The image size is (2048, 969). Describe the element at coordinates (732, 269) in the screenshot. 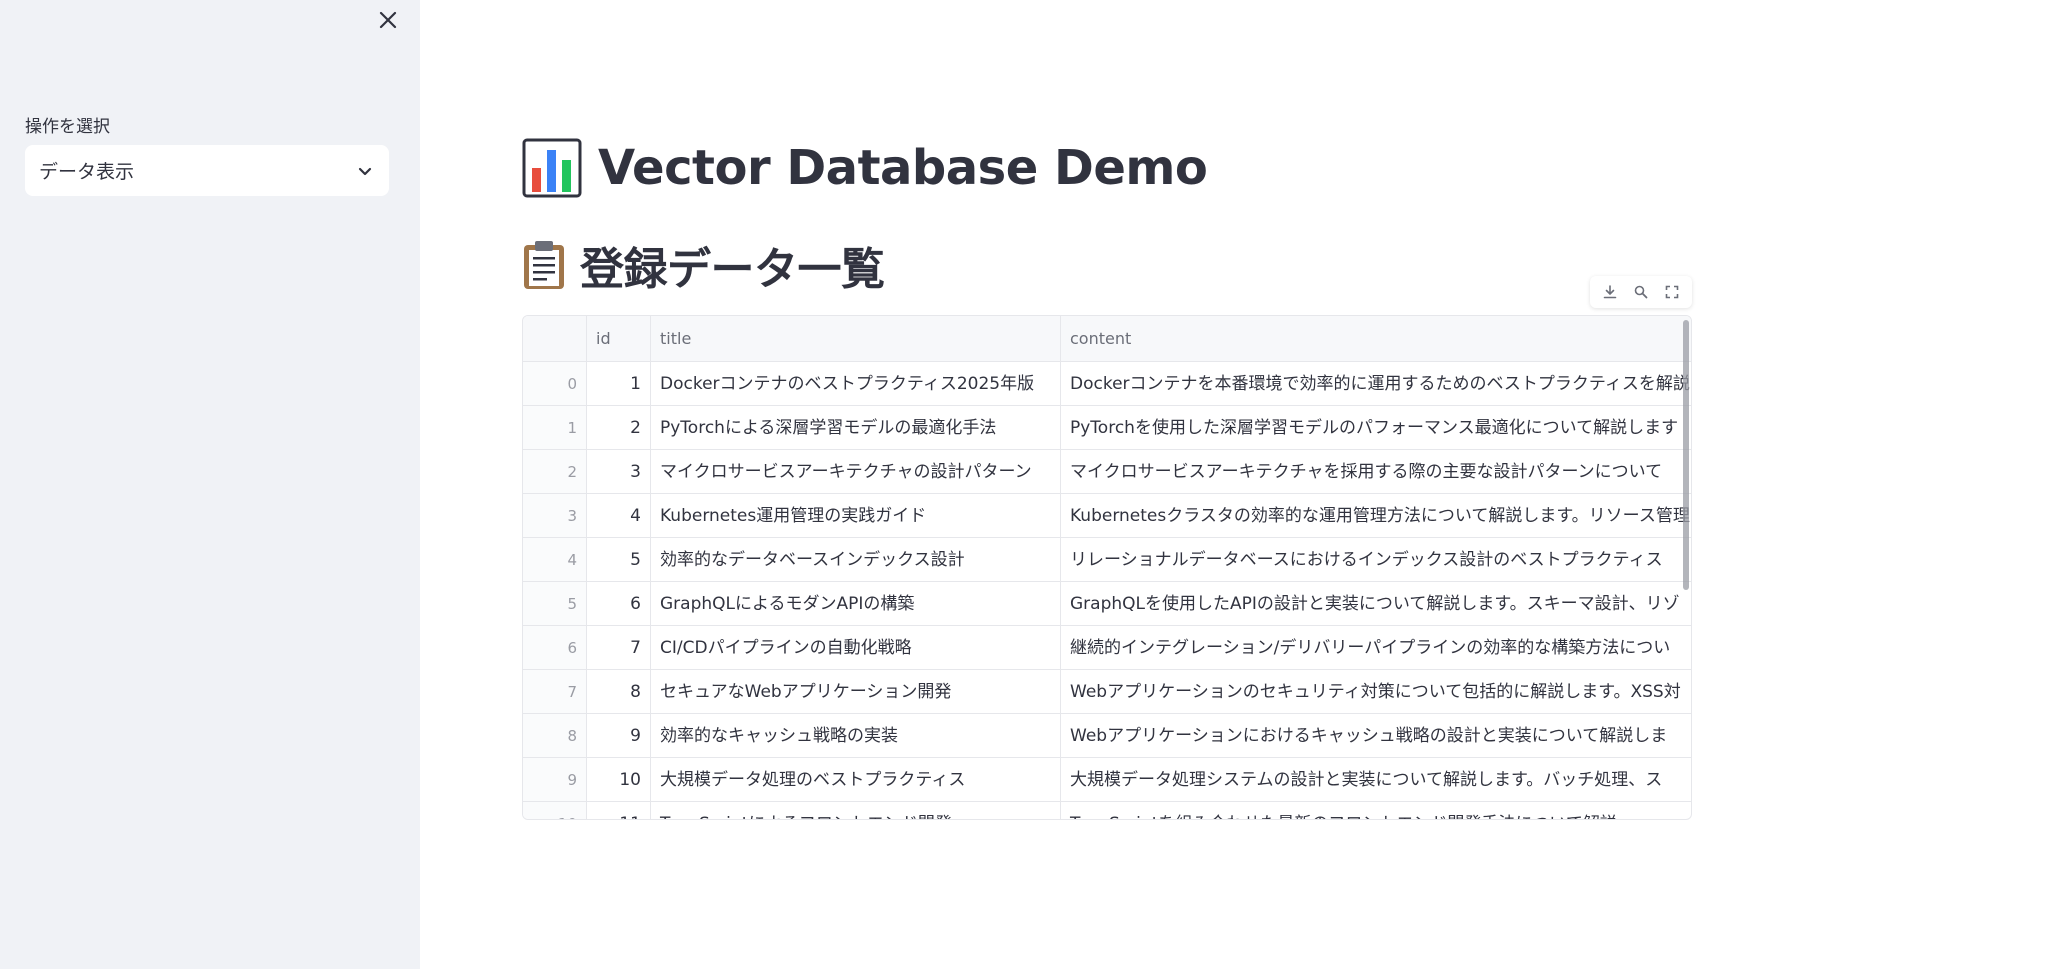

I see `section-title-text: 登録データ一覧` at that location.